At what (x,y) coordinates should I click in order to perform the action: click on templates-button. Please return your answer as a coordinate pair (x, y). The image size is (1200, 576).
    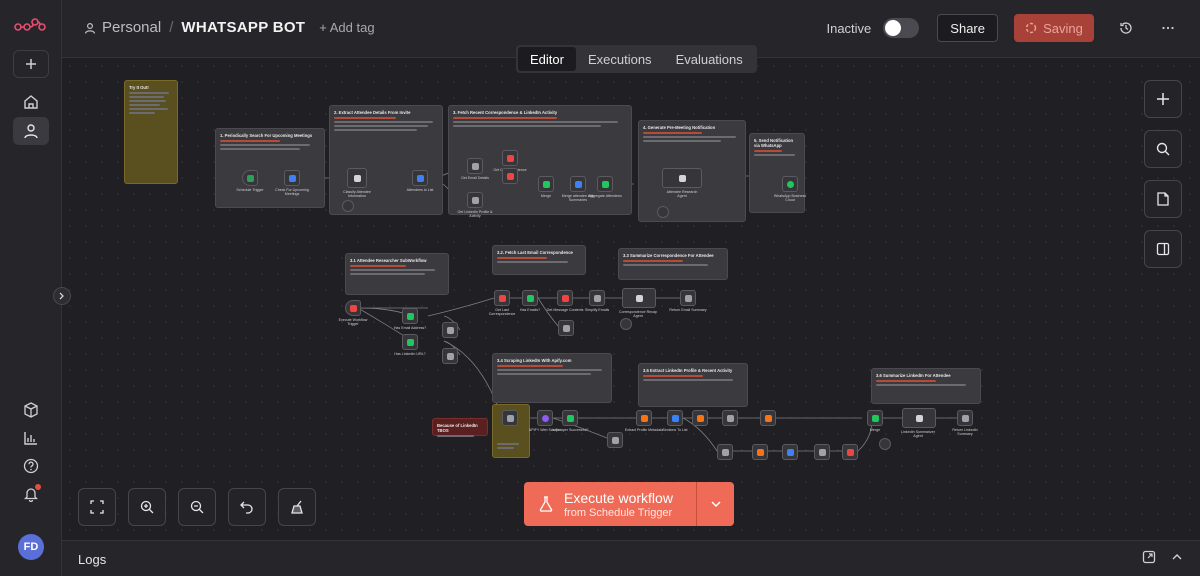
    Looking at the image, I should click on (31, 410).